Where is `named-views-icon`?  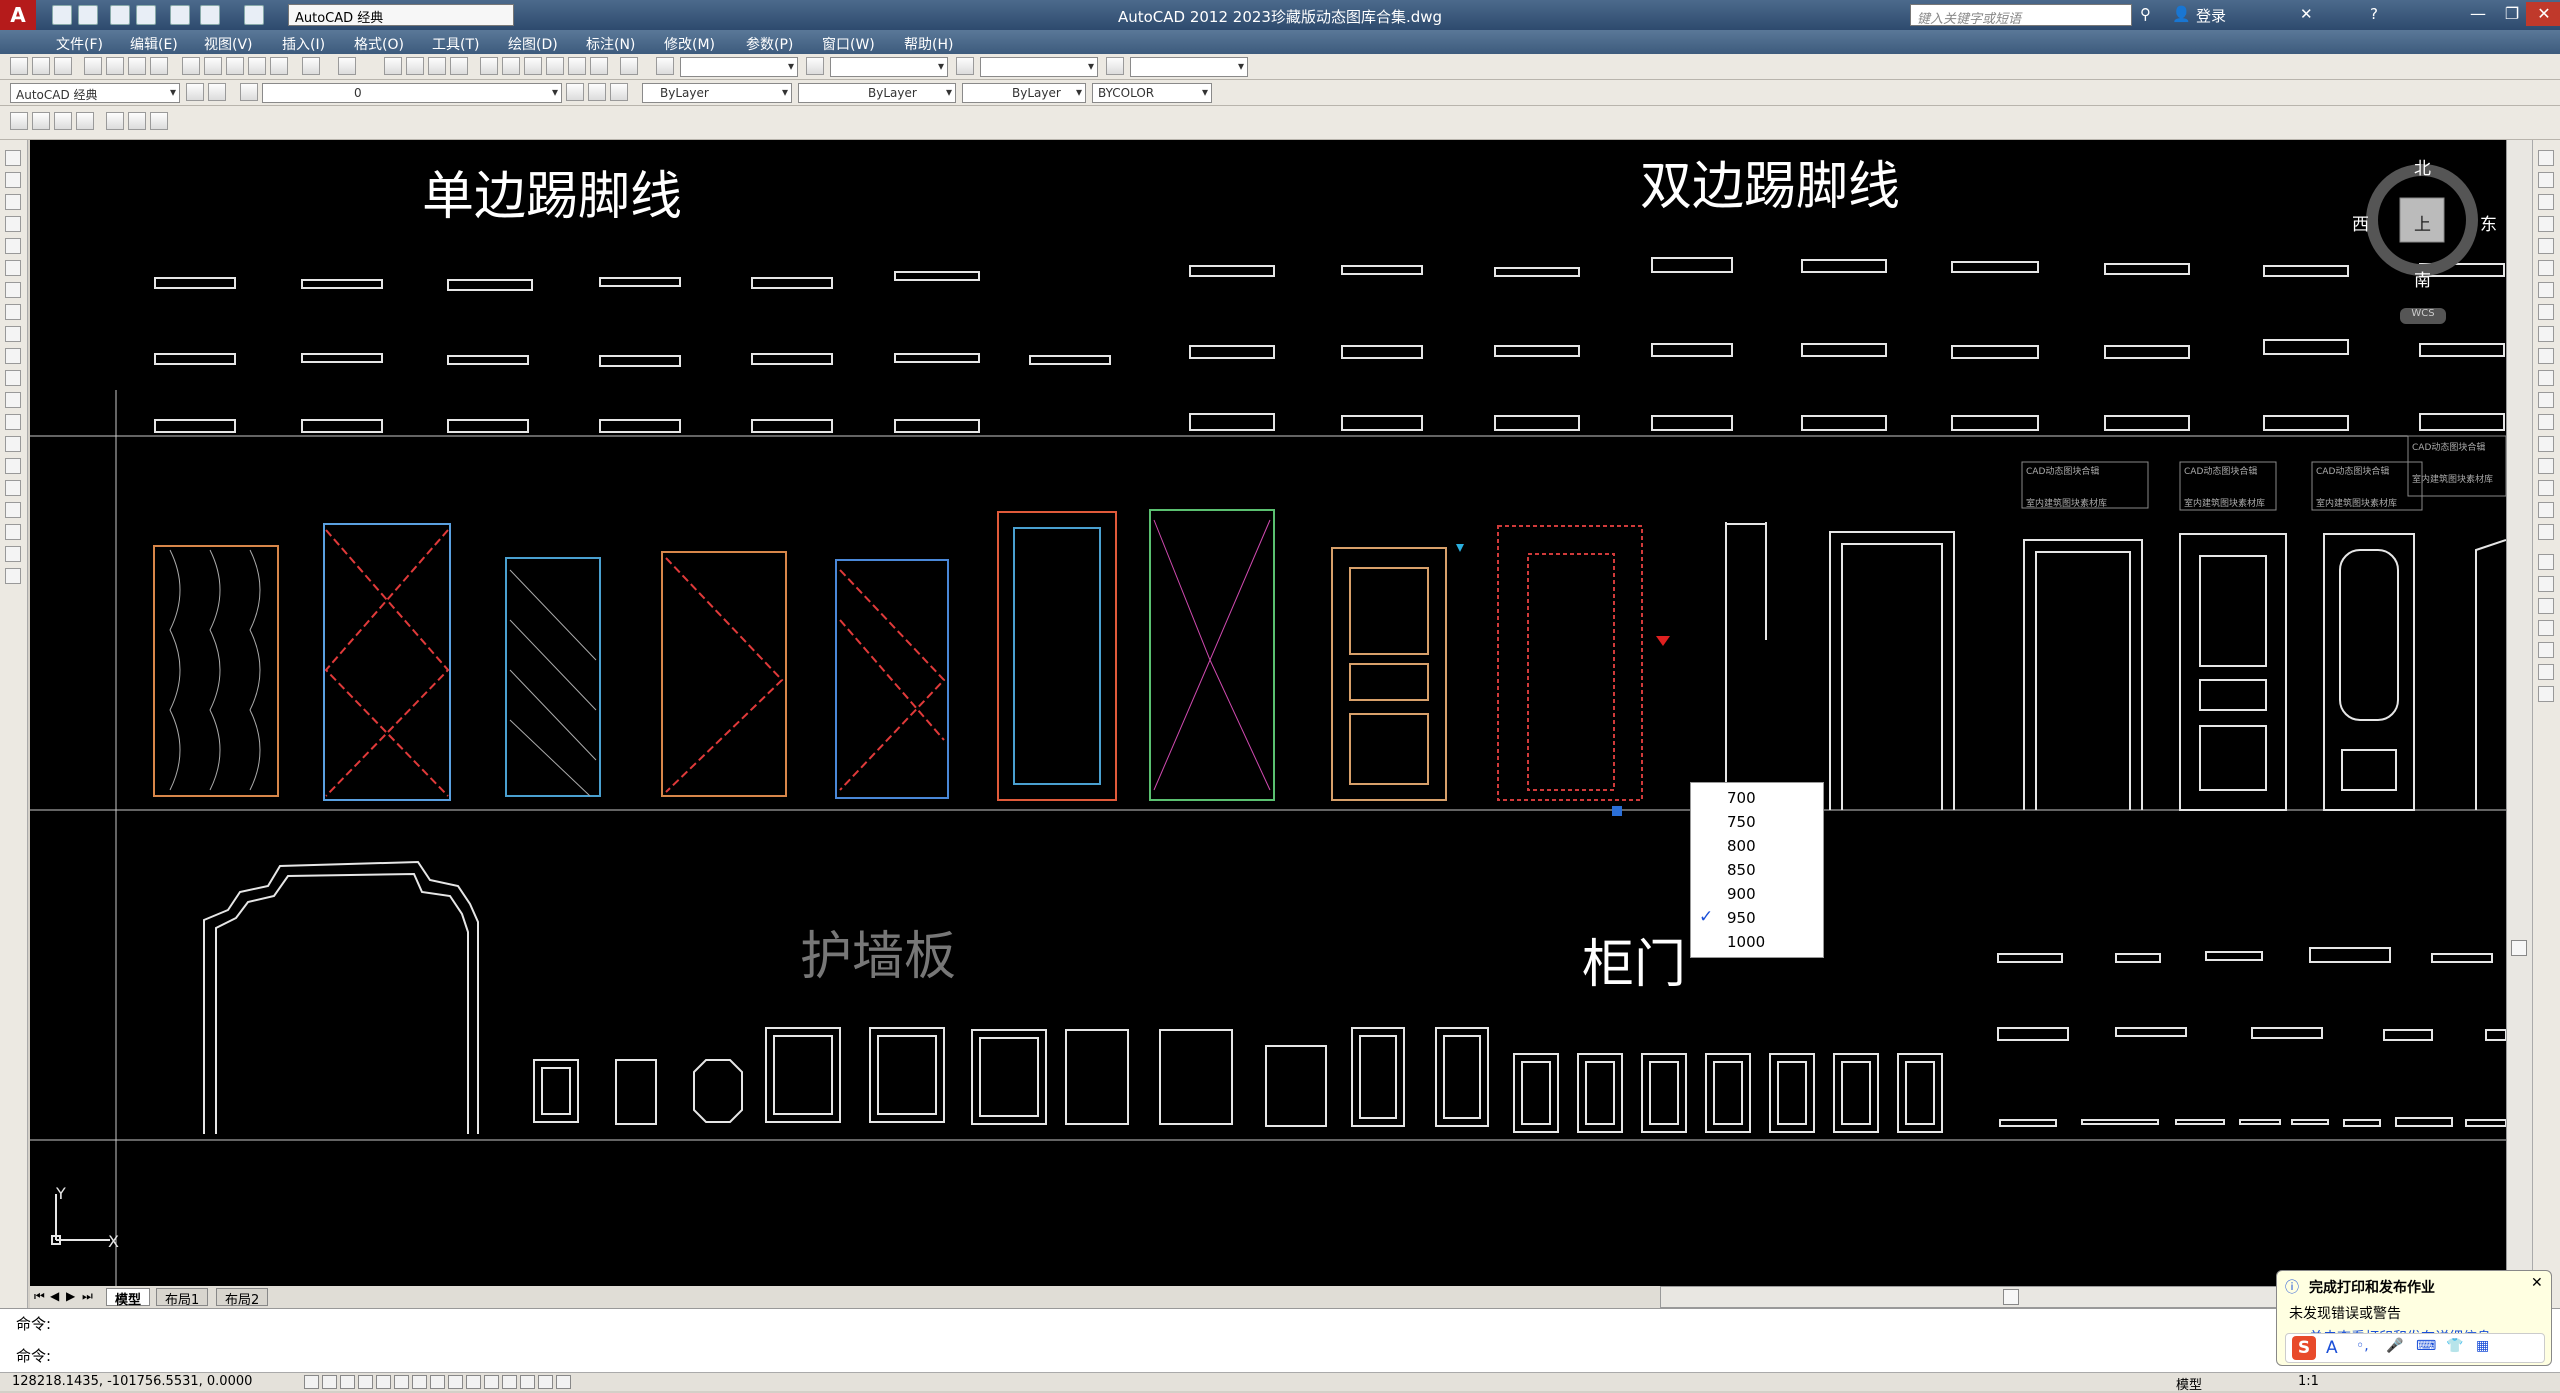 named-views-icon is located at coordinates (19, 121).